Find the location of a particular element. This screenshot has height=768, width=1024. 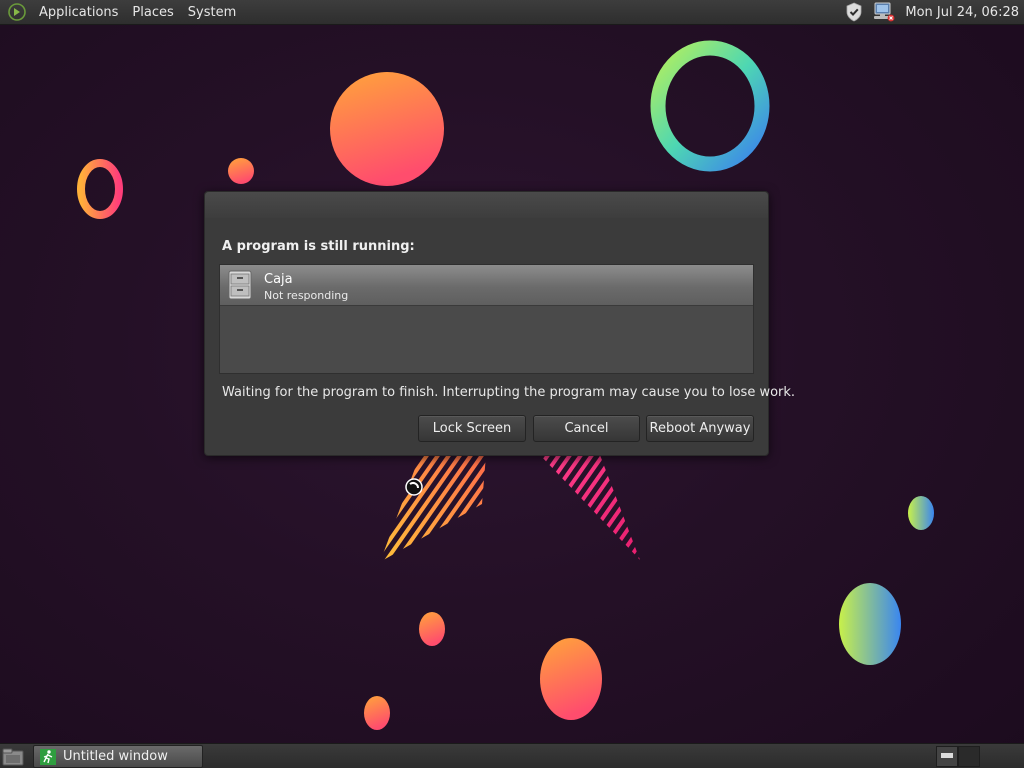

menu-system: System is located at coordinates (212, 12).